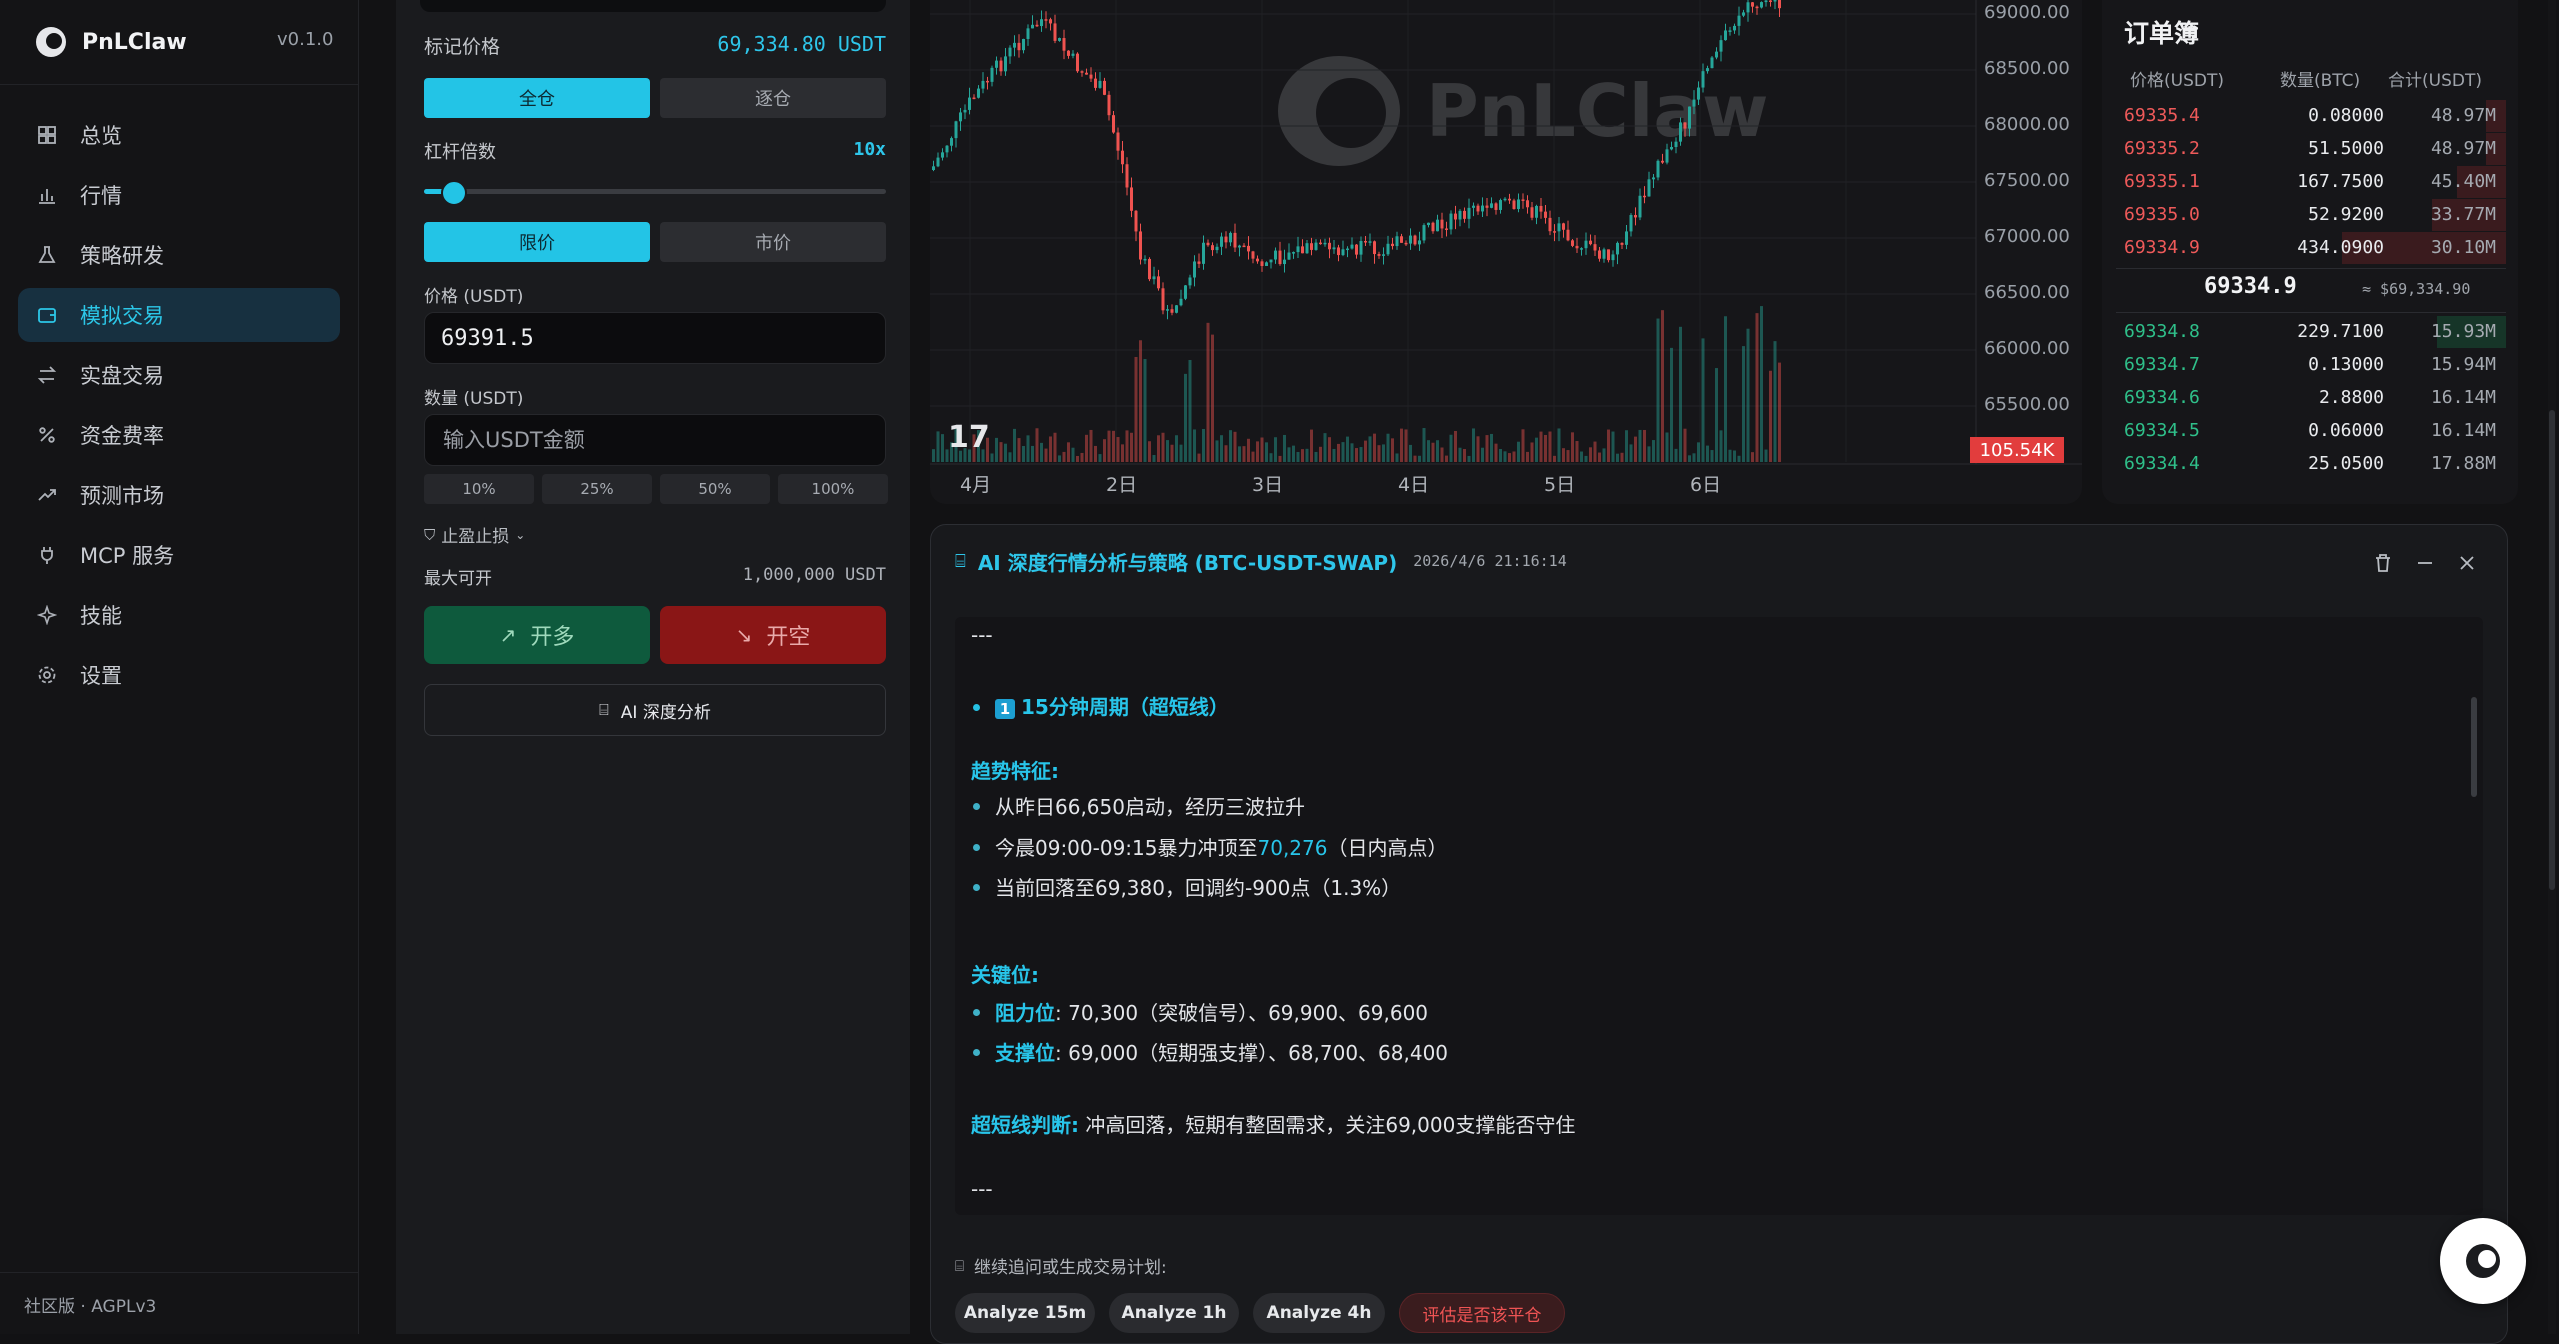 The image size is (2559, 1344). What do you see at coordinates (2340, 181) in the screenshot?
I see `ask-qty: 167.7500` at bounding box center [2340, 181].